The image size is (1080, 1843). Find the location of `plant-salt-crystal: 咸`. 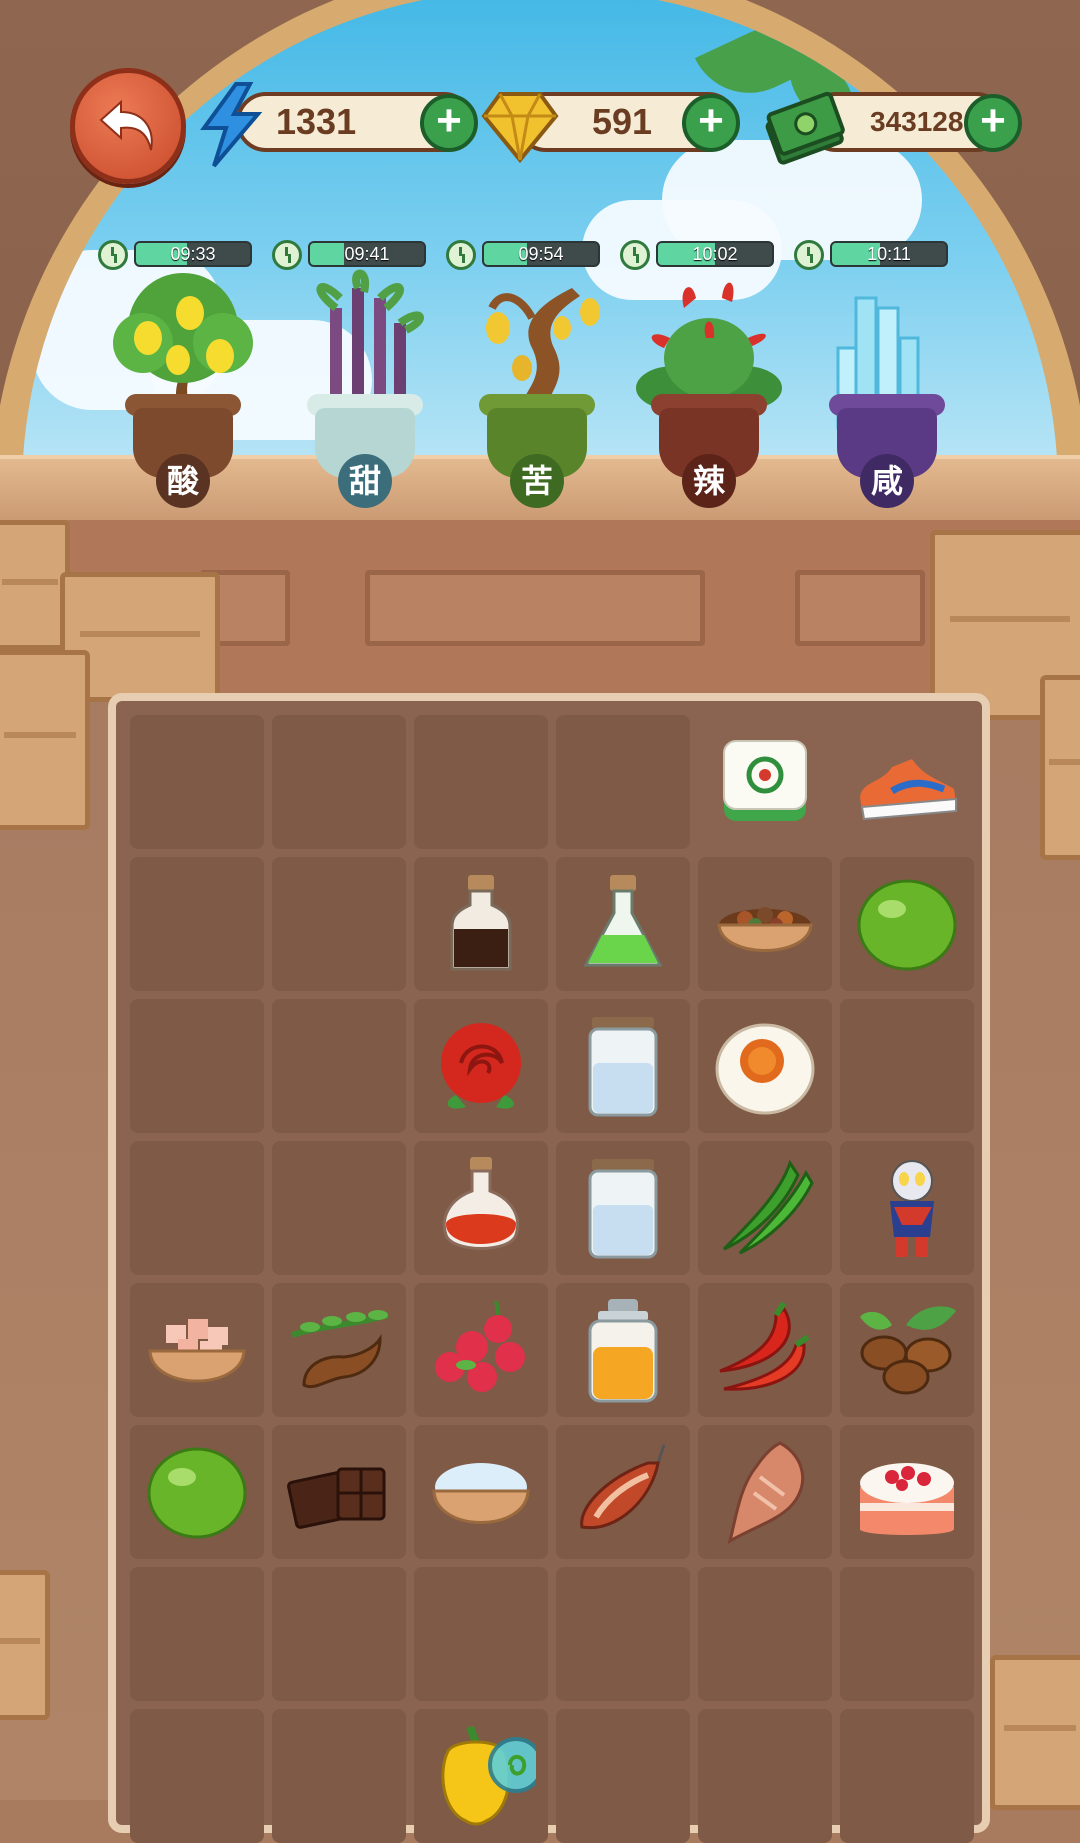

plant-salt-crystal: 咸 is located at coordinates (887, 388).